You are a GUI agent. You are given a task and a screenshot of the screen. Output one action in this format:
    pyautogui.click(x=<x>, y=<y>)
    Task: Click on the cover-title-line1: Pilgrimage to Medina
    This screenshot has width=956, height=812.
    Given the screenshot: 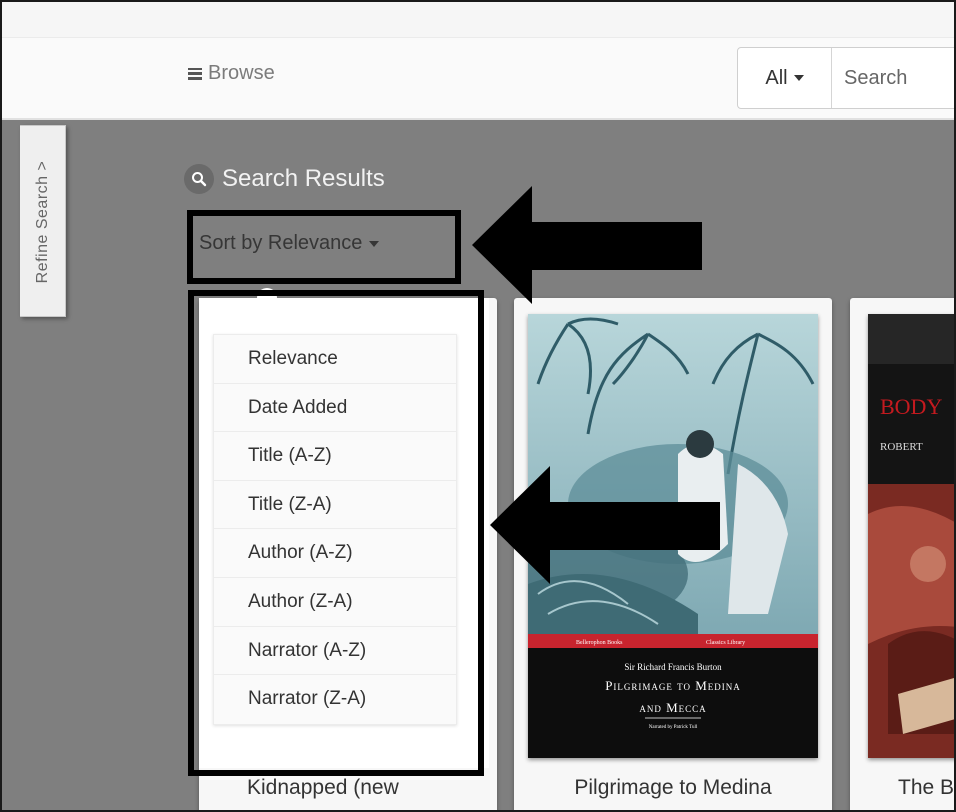 What is the action you would take?
    pyautogui.click(x=673, y=685)
    